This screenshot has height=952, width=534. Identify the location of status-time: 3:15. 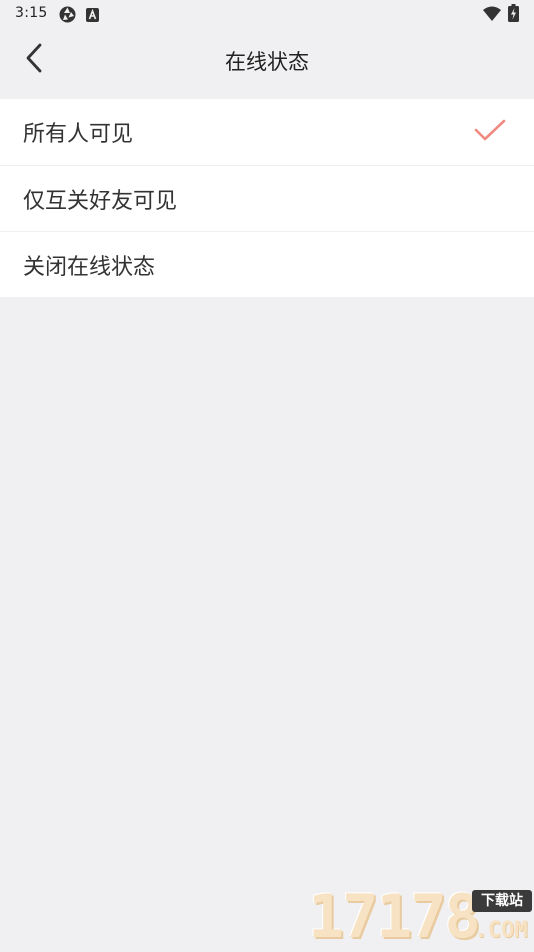
(31, 13).